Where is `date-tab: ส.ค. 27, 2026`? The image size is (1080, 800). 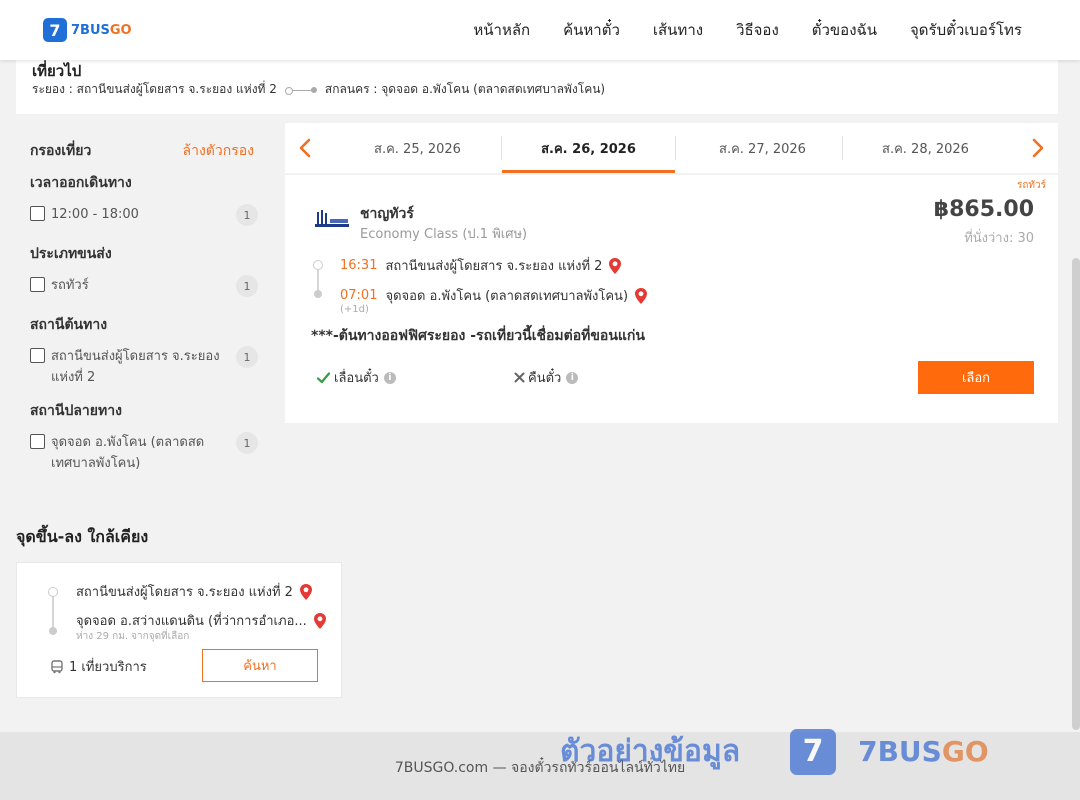
date-tab: ส.ค. 27, 2026 is located at coordinates (762, 148).